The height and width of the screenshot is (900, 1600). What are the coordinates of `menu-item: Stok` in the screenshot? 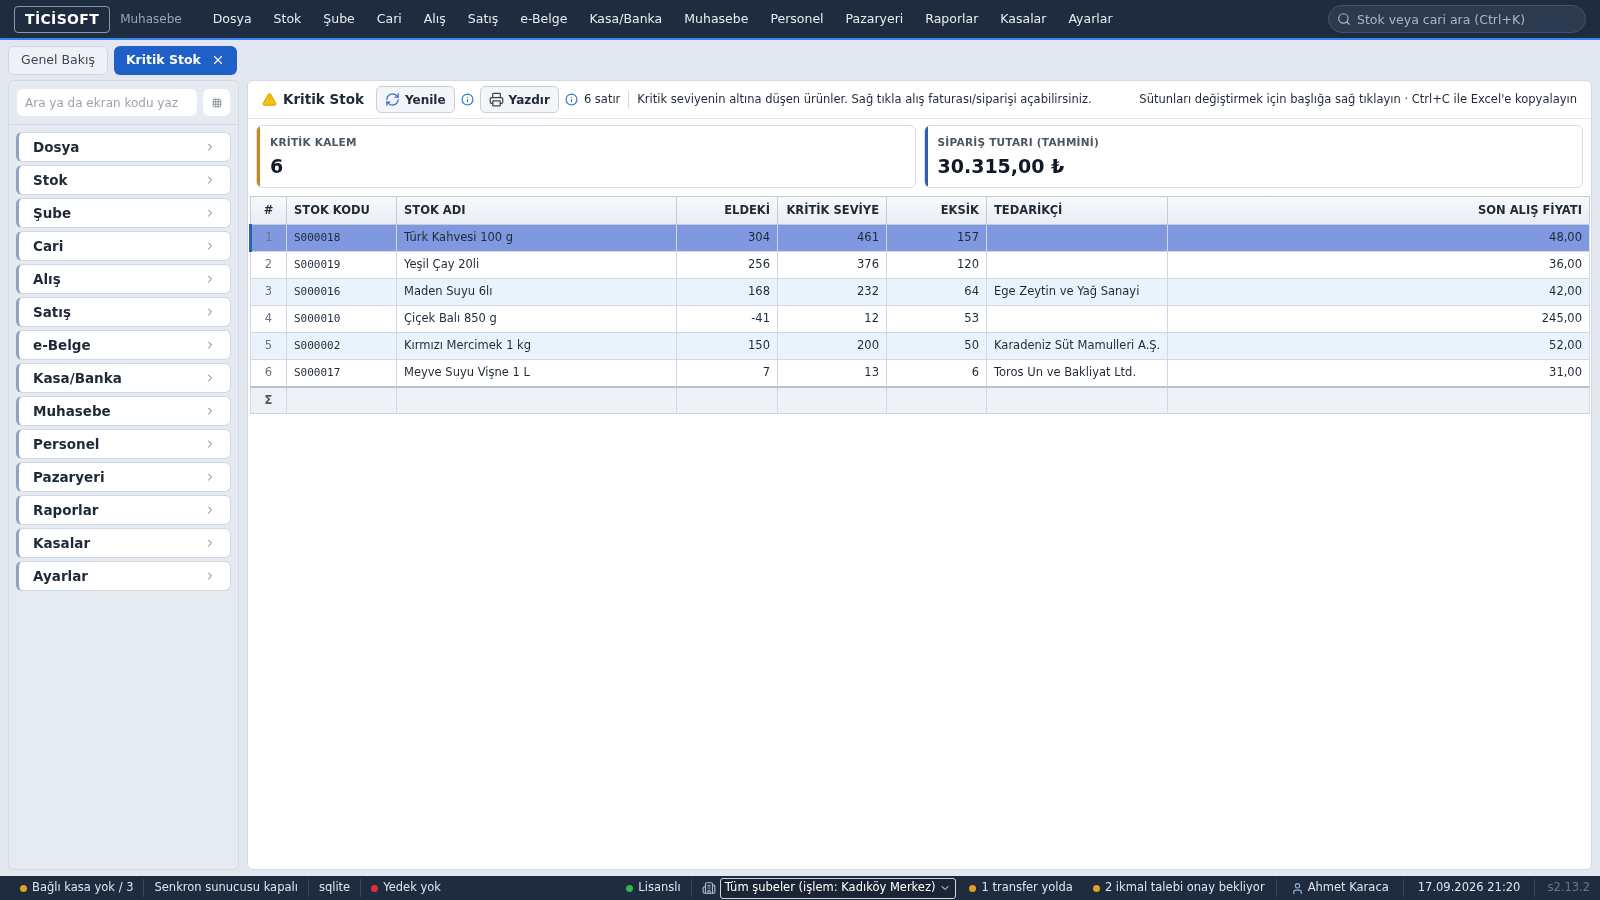 It's located at (287, 19).